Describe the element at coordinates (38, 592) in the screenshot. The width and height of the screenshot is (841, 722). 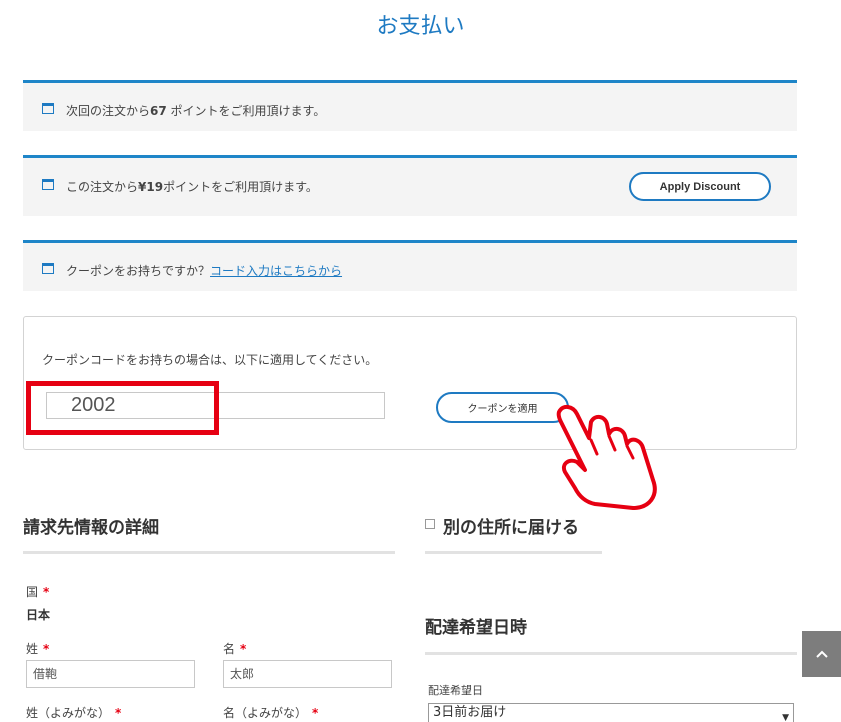
I see `country-label: 国 *` at that location.